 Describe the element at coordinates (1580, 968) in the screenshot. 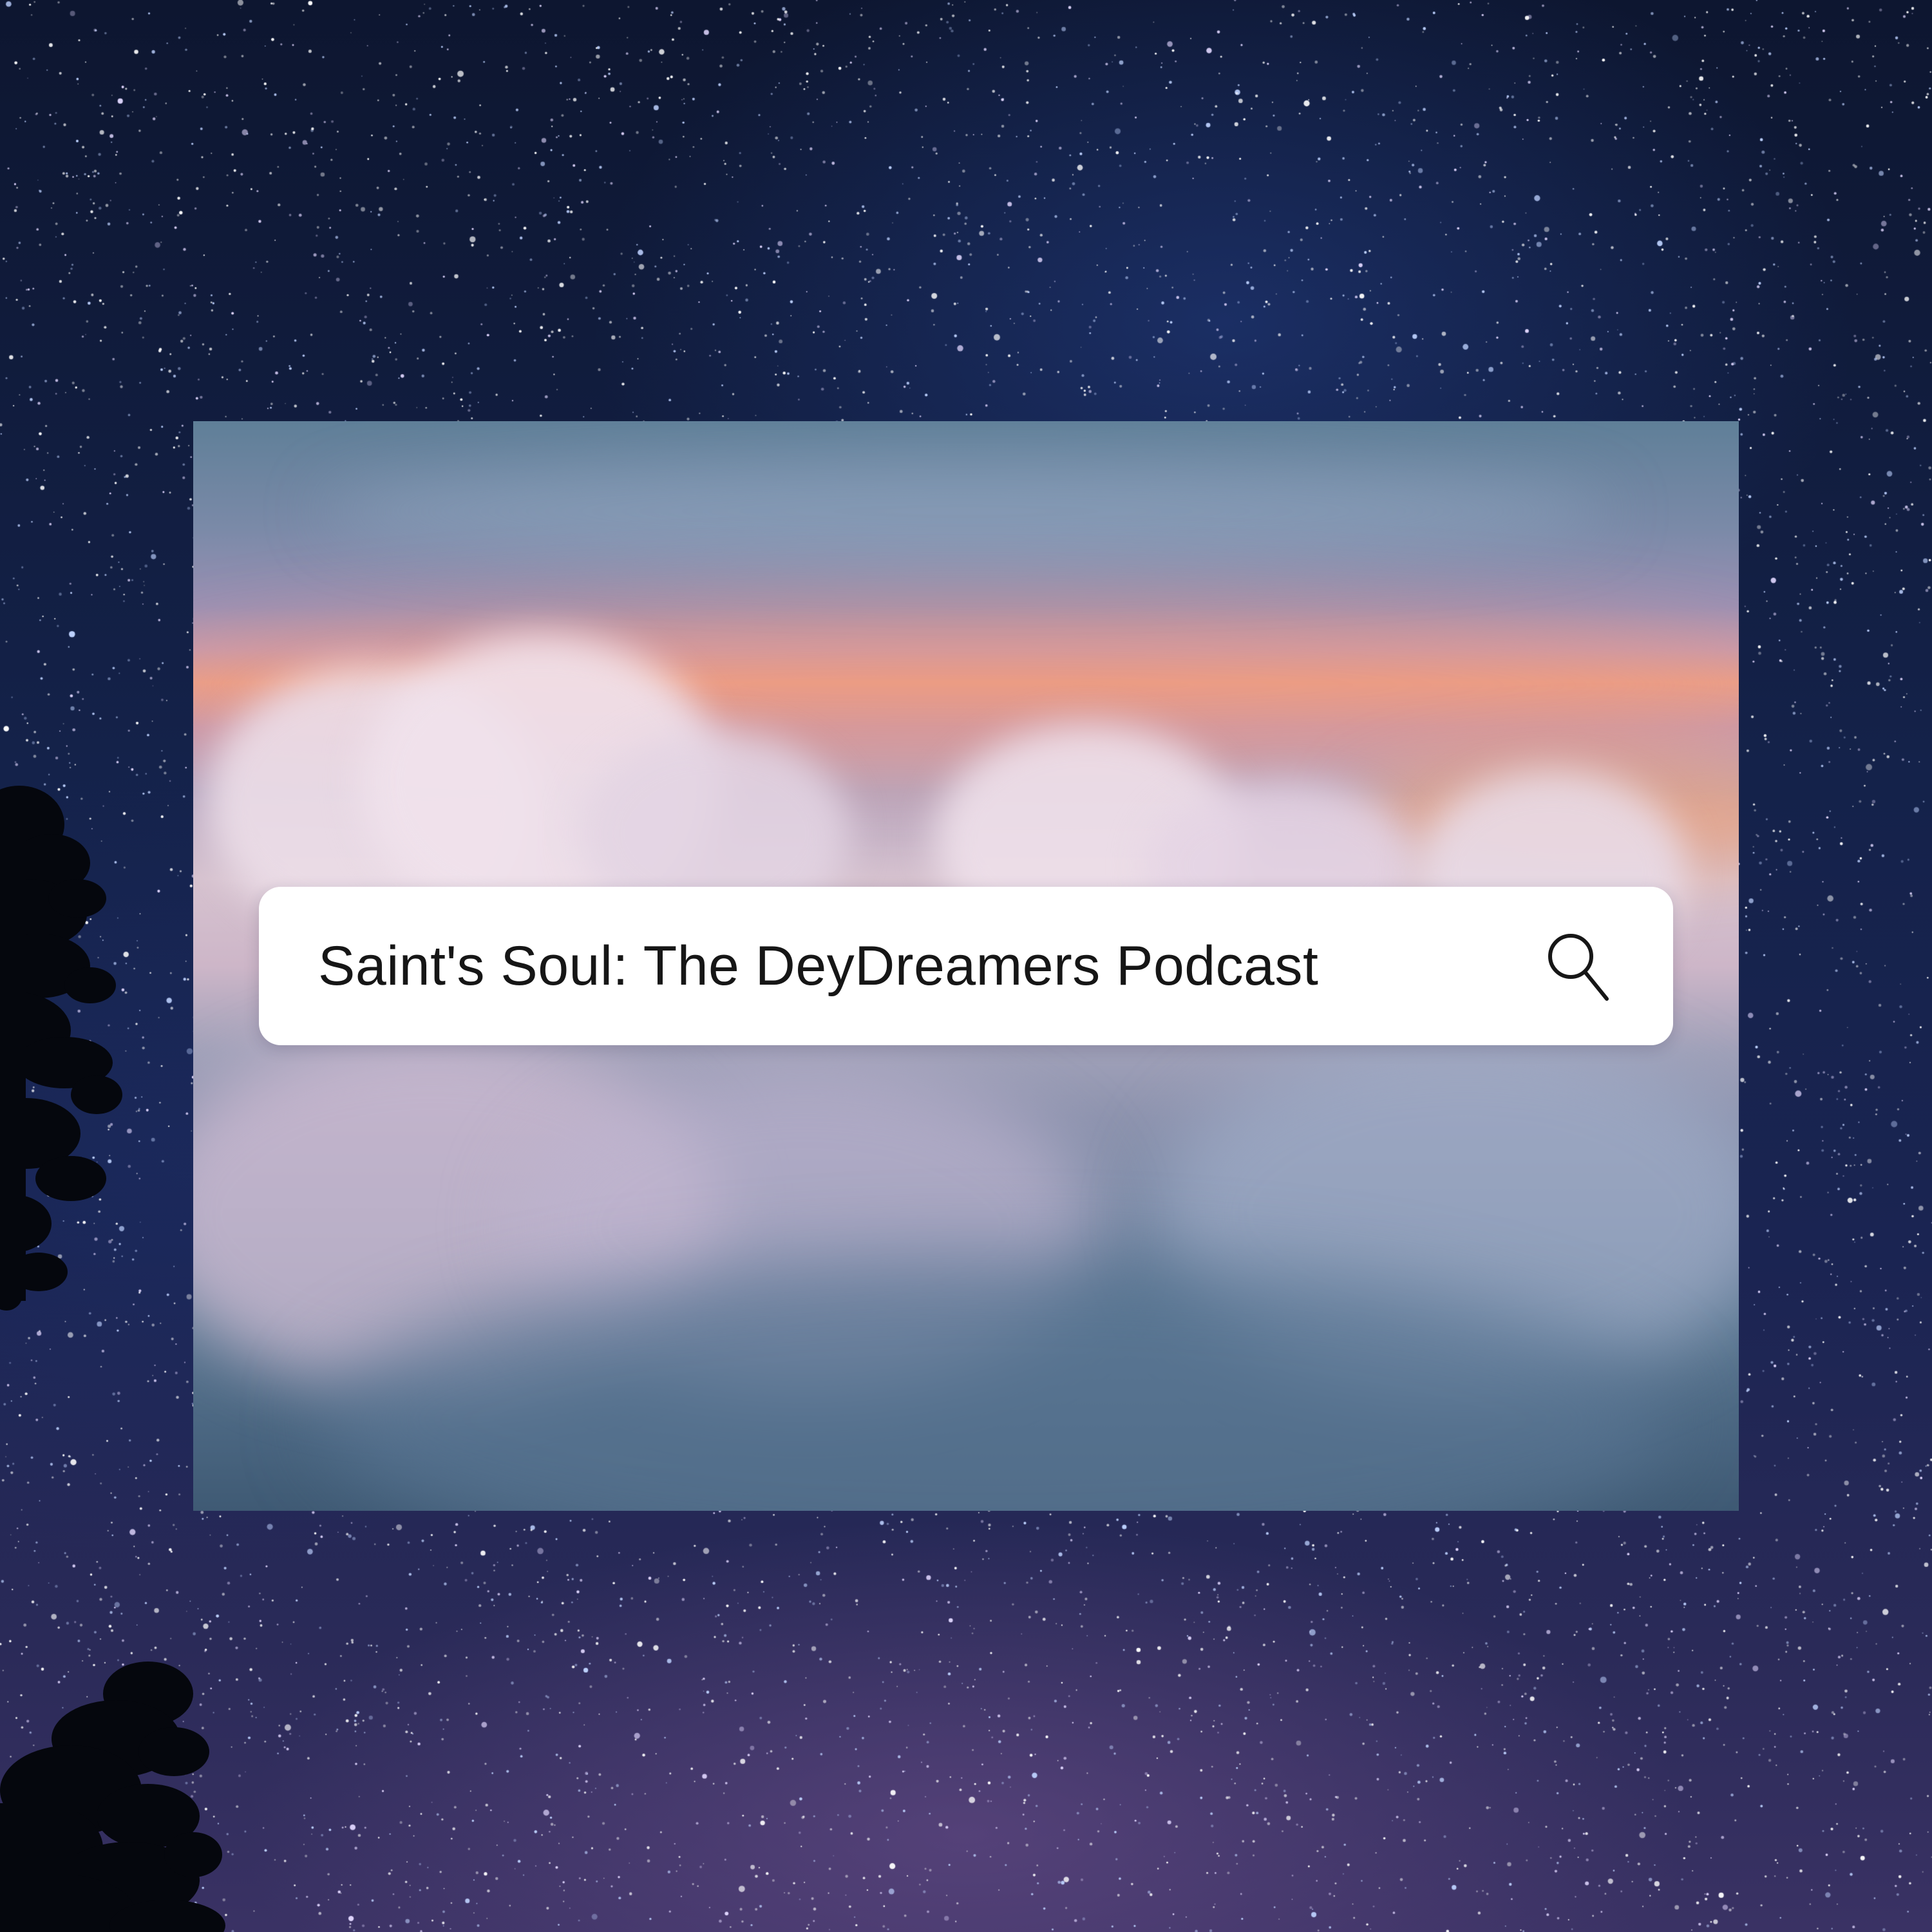

I see `search-icon` at that location.